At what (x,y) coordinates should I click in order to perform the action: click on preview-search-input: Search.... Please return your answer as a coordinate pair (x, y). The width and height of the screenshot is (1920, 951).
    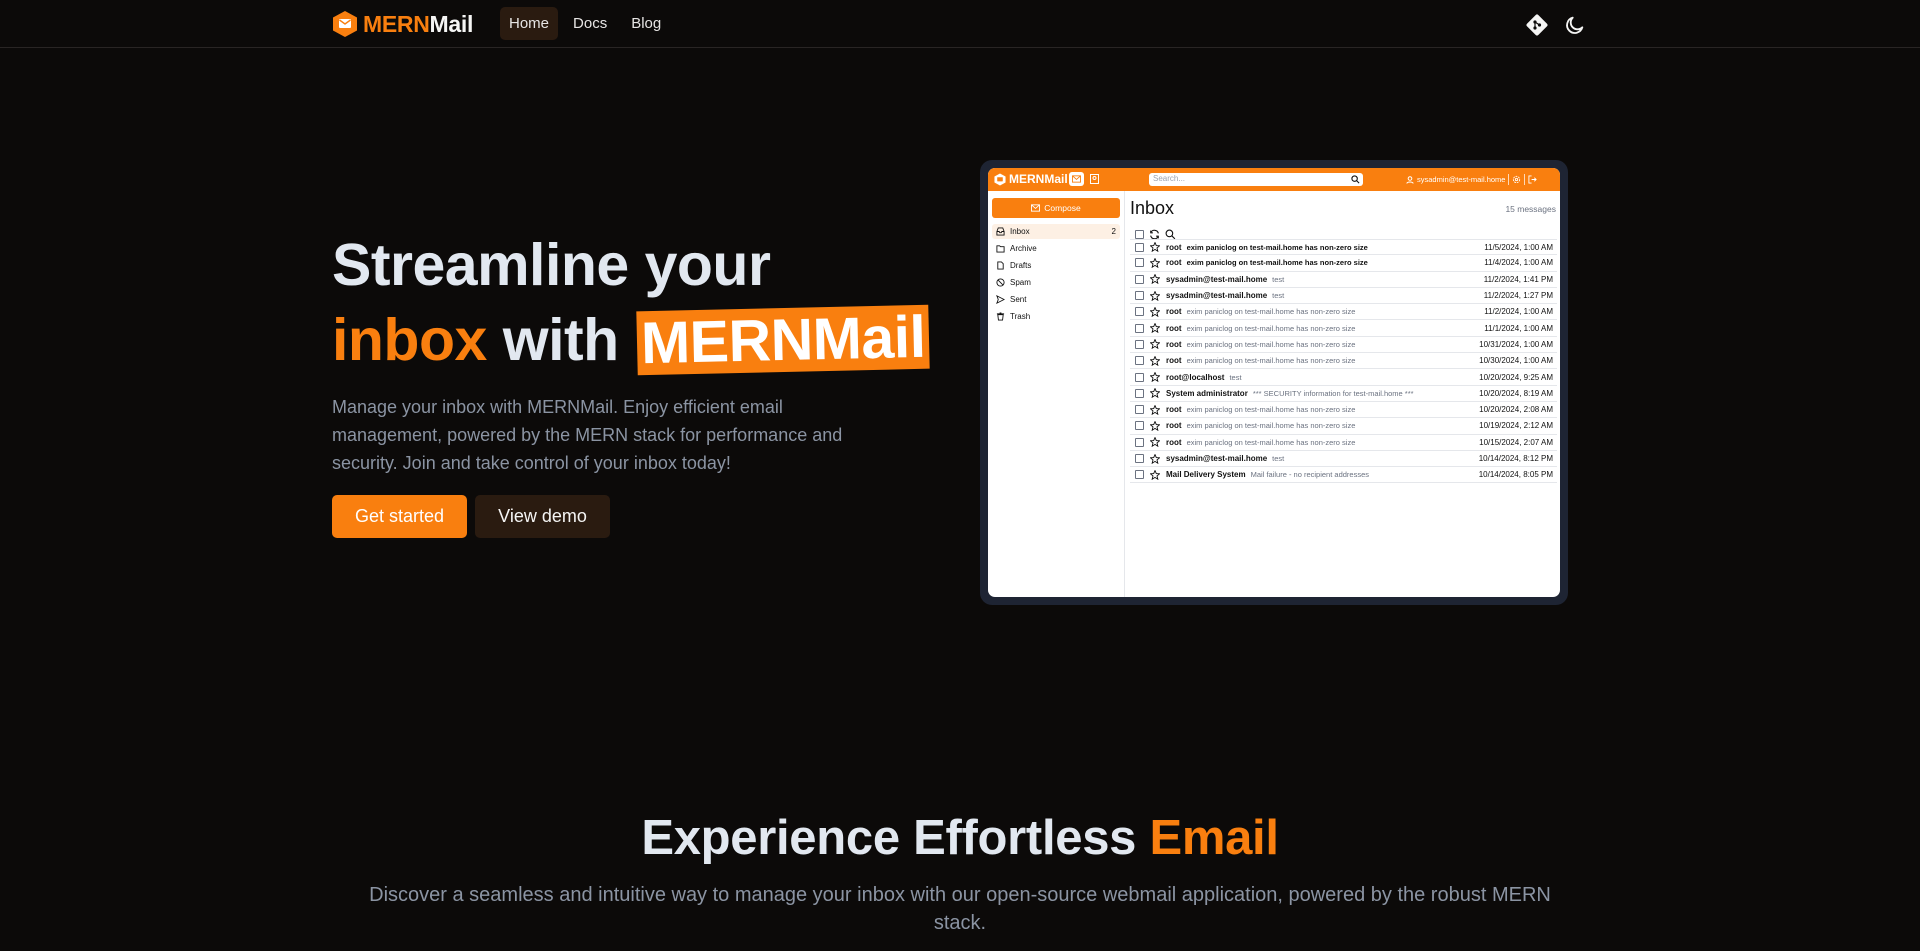
    Looking at the image, I should click on (1256, 179).